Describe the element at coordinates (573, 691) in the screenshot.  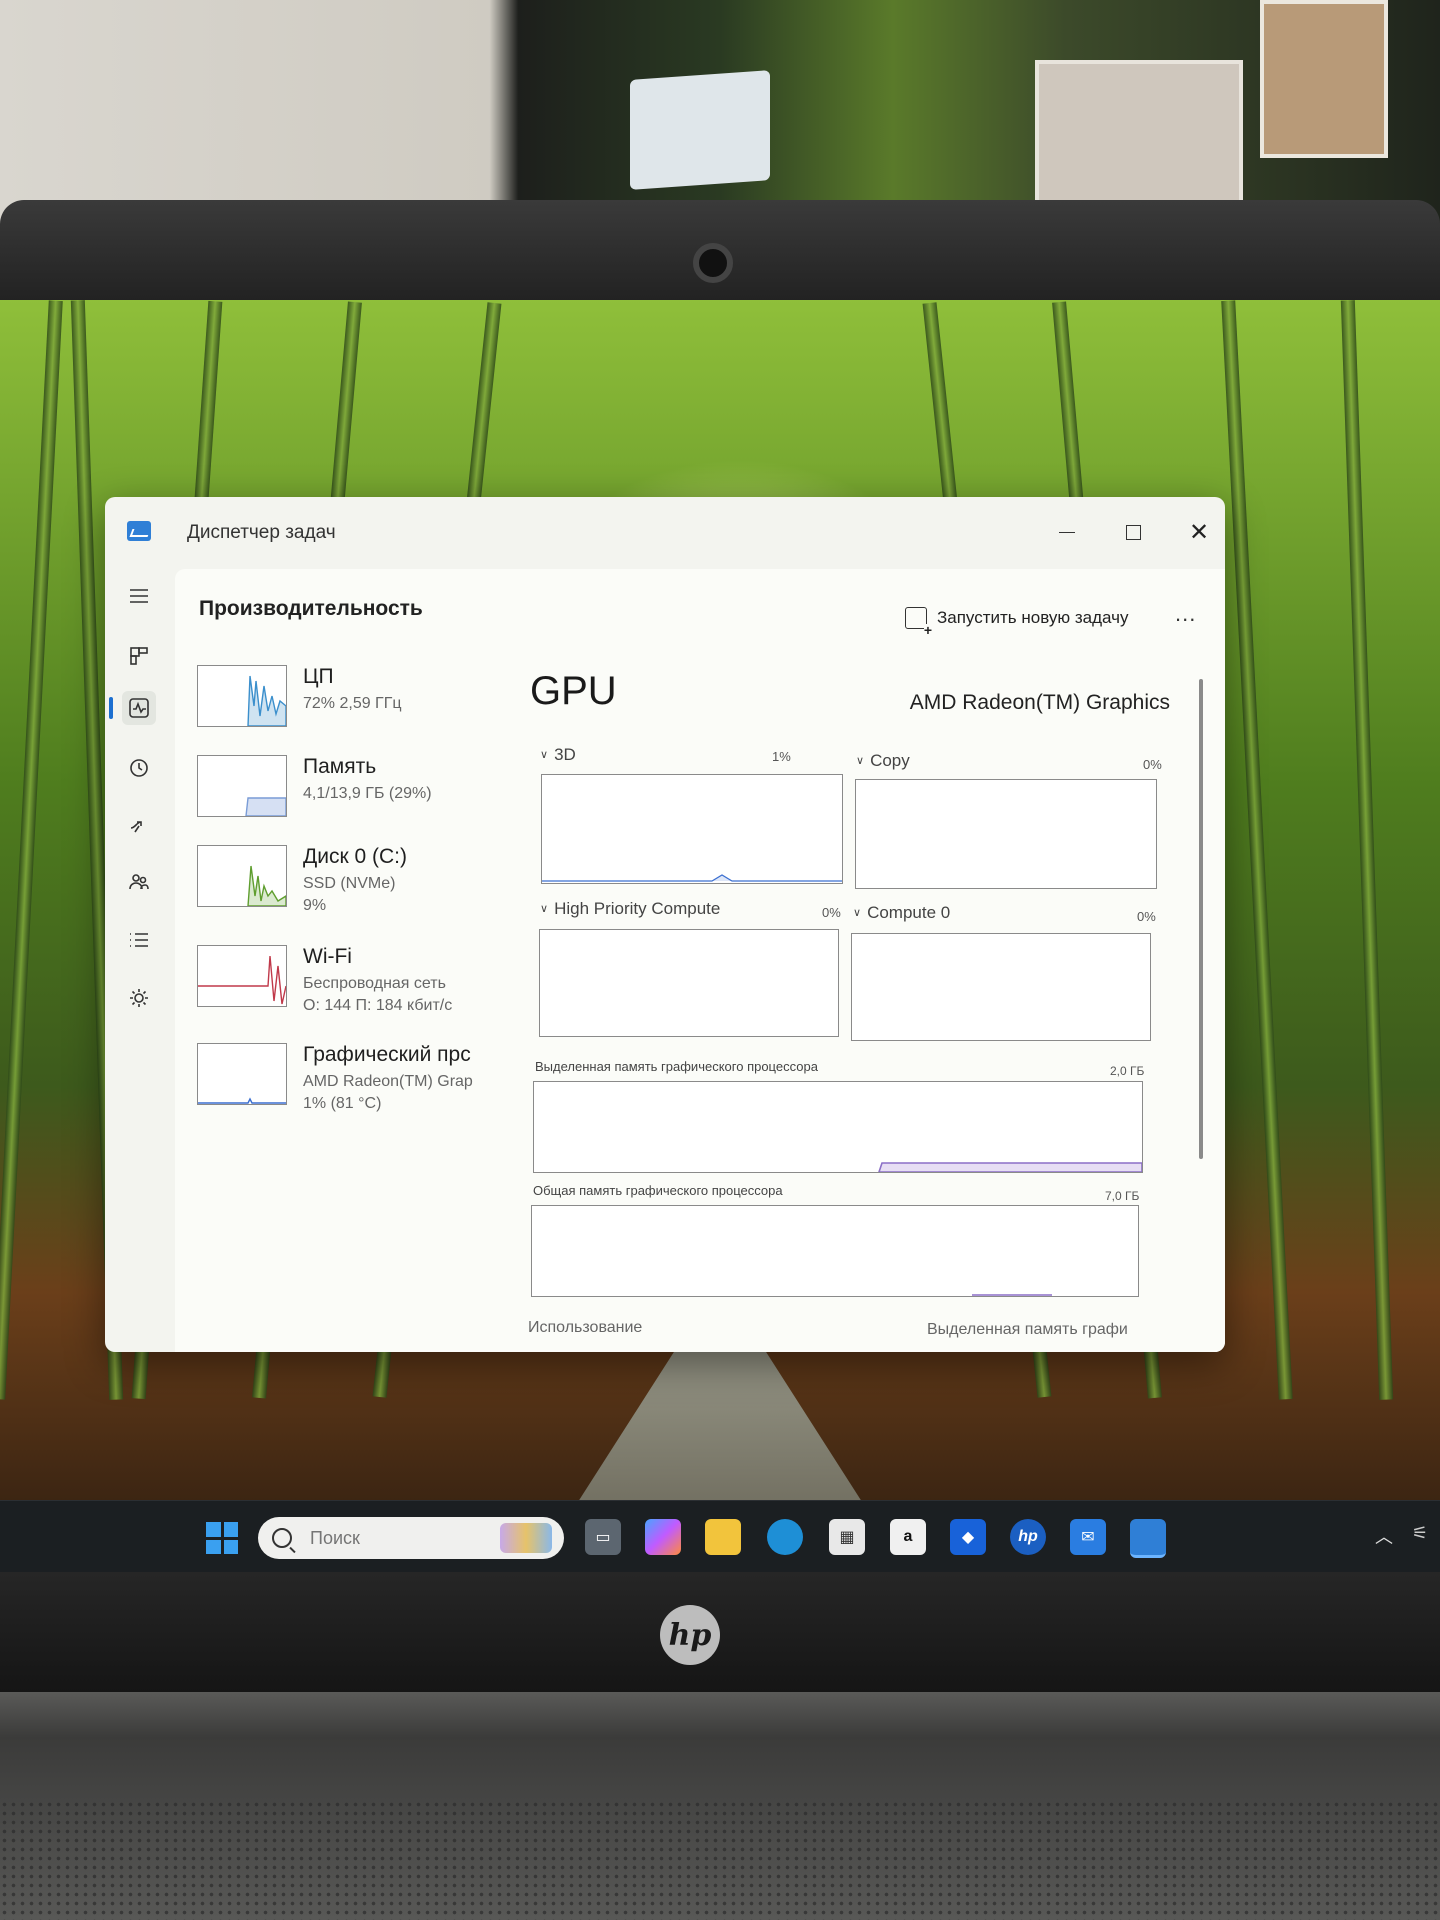
I see `gpu-heading: GPU` at that location.